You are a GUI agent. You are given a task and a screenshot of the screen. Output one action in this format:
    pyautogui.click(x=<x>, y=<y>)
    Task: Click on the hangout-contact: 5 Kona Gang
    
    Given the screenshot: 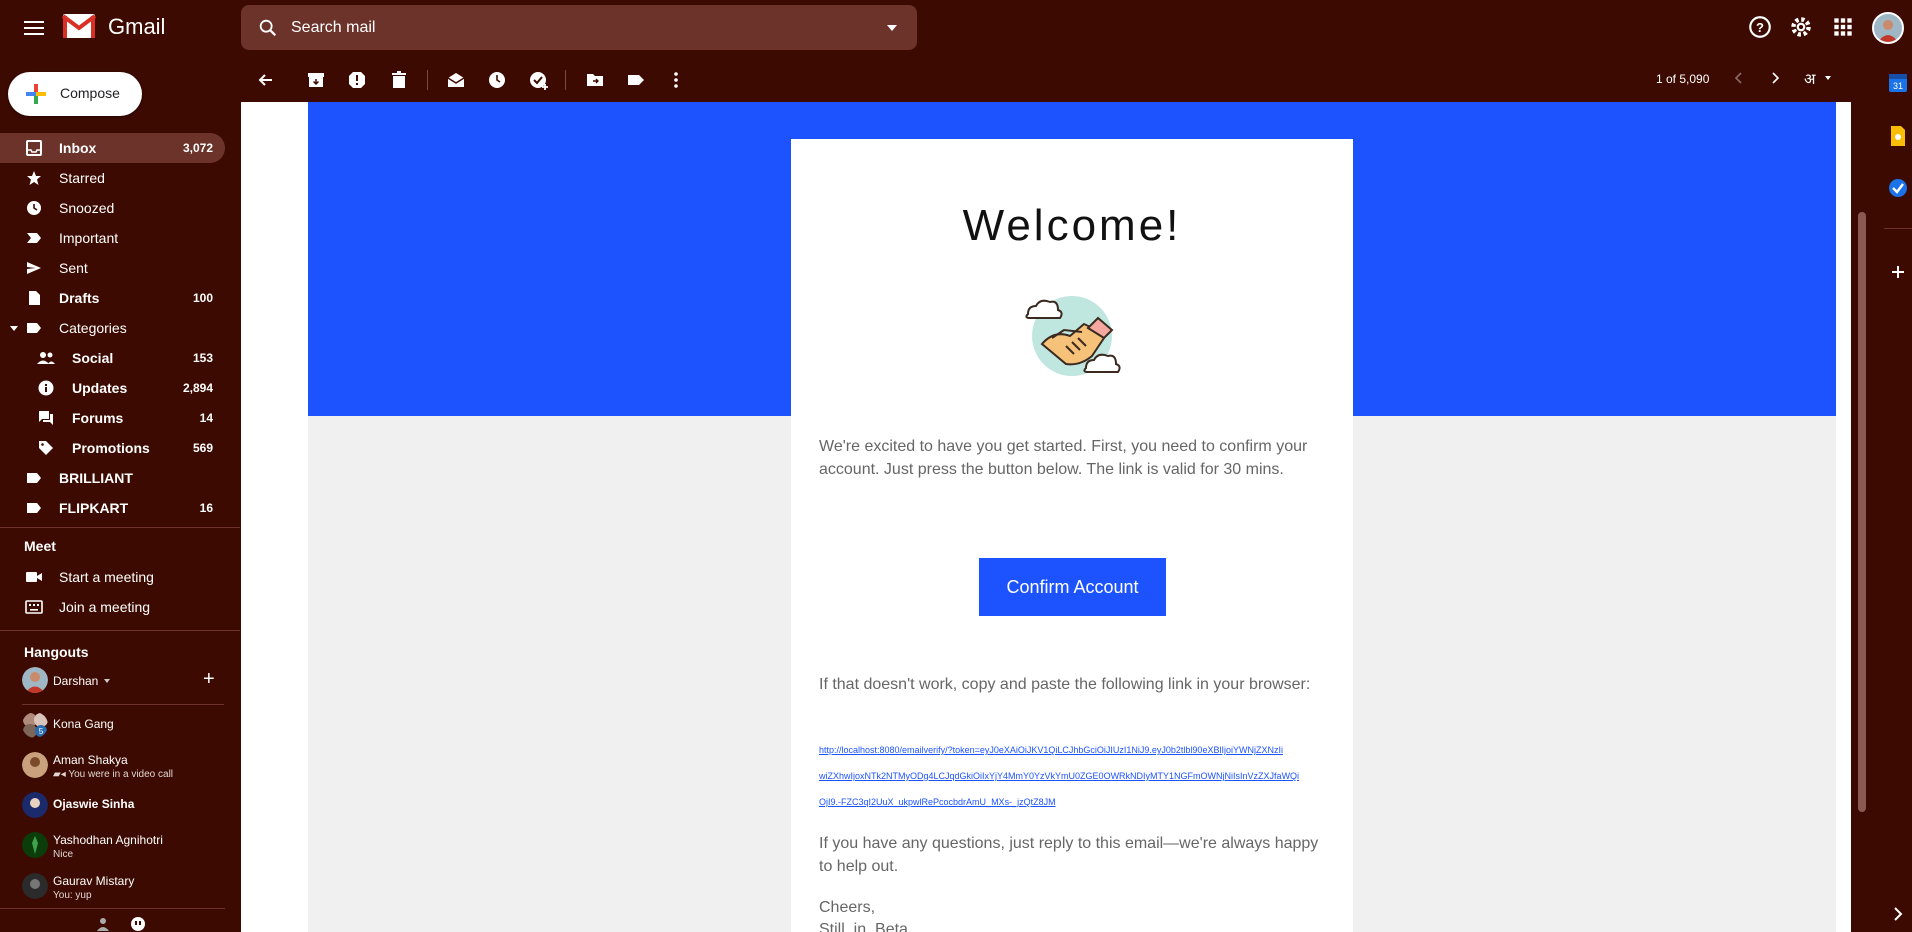 What is the action you would take?
    pyautogui.click(x=112, y=725)
    